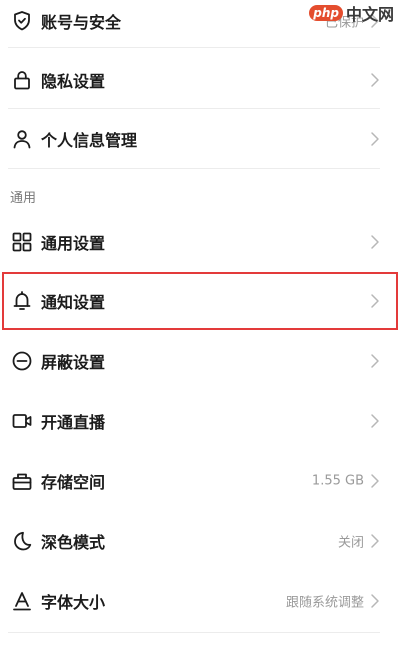 Image resolution: width=400 pixels, height=650 pixels. What do you see at coordinates (324, 603) in the screenshot?
I see `font-size-value: 跟随系统调整` at bounding box center [324, 603].